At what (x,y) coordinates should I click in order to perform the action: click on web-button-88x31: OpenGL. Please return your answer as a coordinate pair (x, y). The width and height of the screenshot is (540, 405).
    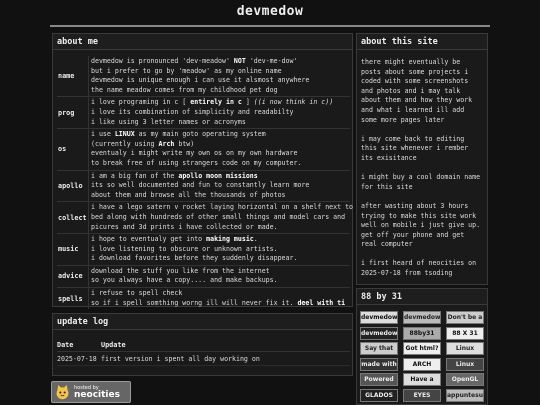
    Looking at the image, I should click on (465, 379).